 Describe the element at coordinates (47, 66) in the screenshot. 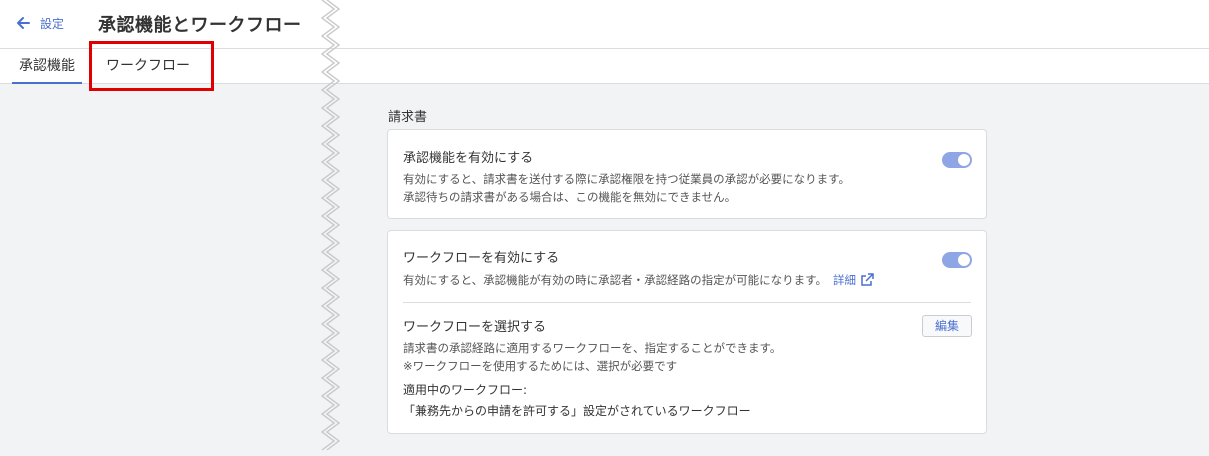

I see `tab-approval: 承認機能` at that location.